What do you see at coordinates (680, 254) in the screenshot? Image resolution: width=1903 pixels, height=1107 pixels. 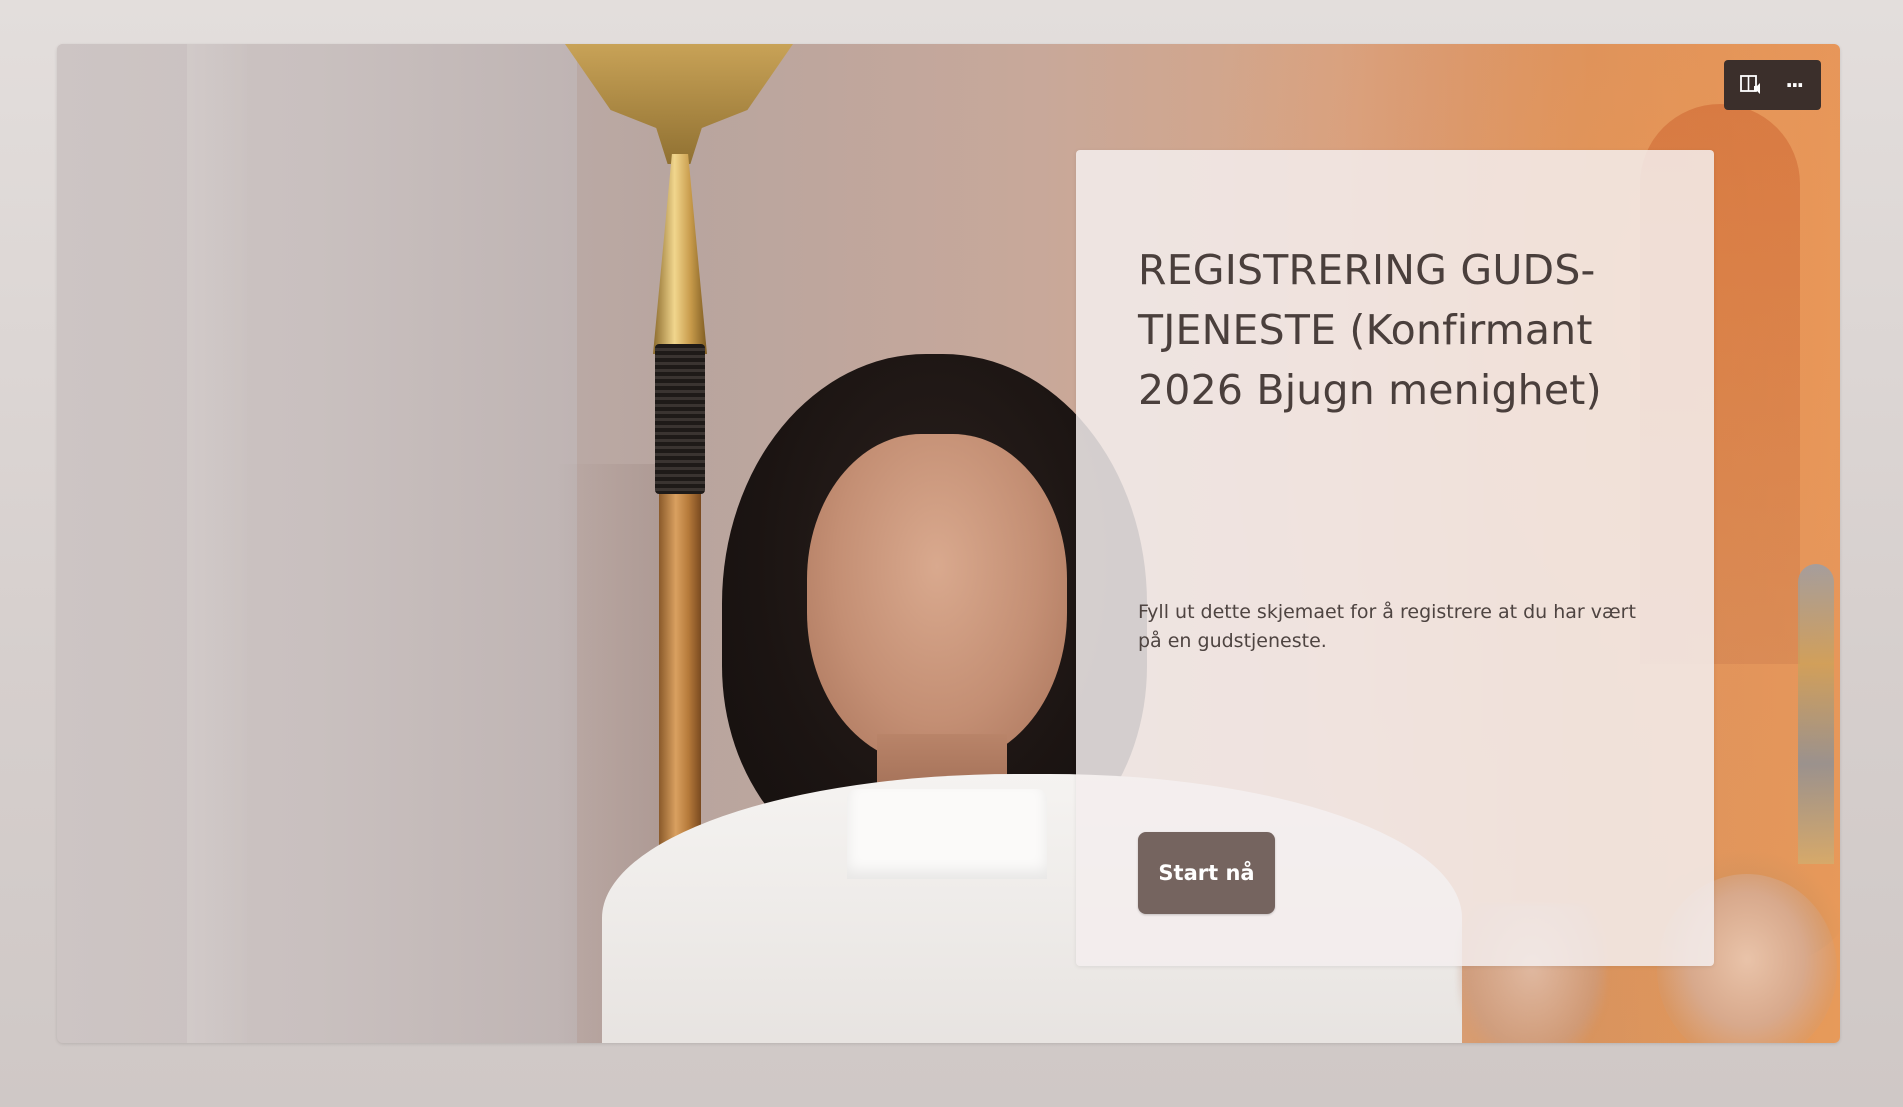 I see `processional-cross-finial` at bounding box center [680, 254].